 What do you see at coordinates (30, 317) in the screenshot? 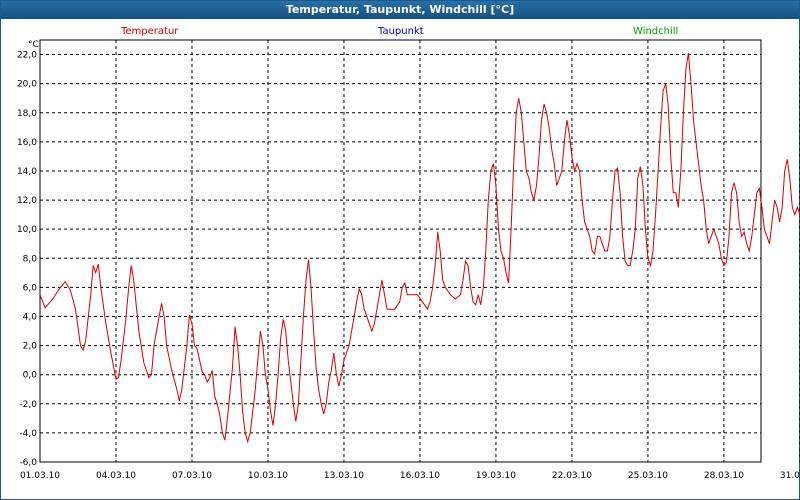
I see `y-tick-label: 4,0` at bounding box center [30, 317].